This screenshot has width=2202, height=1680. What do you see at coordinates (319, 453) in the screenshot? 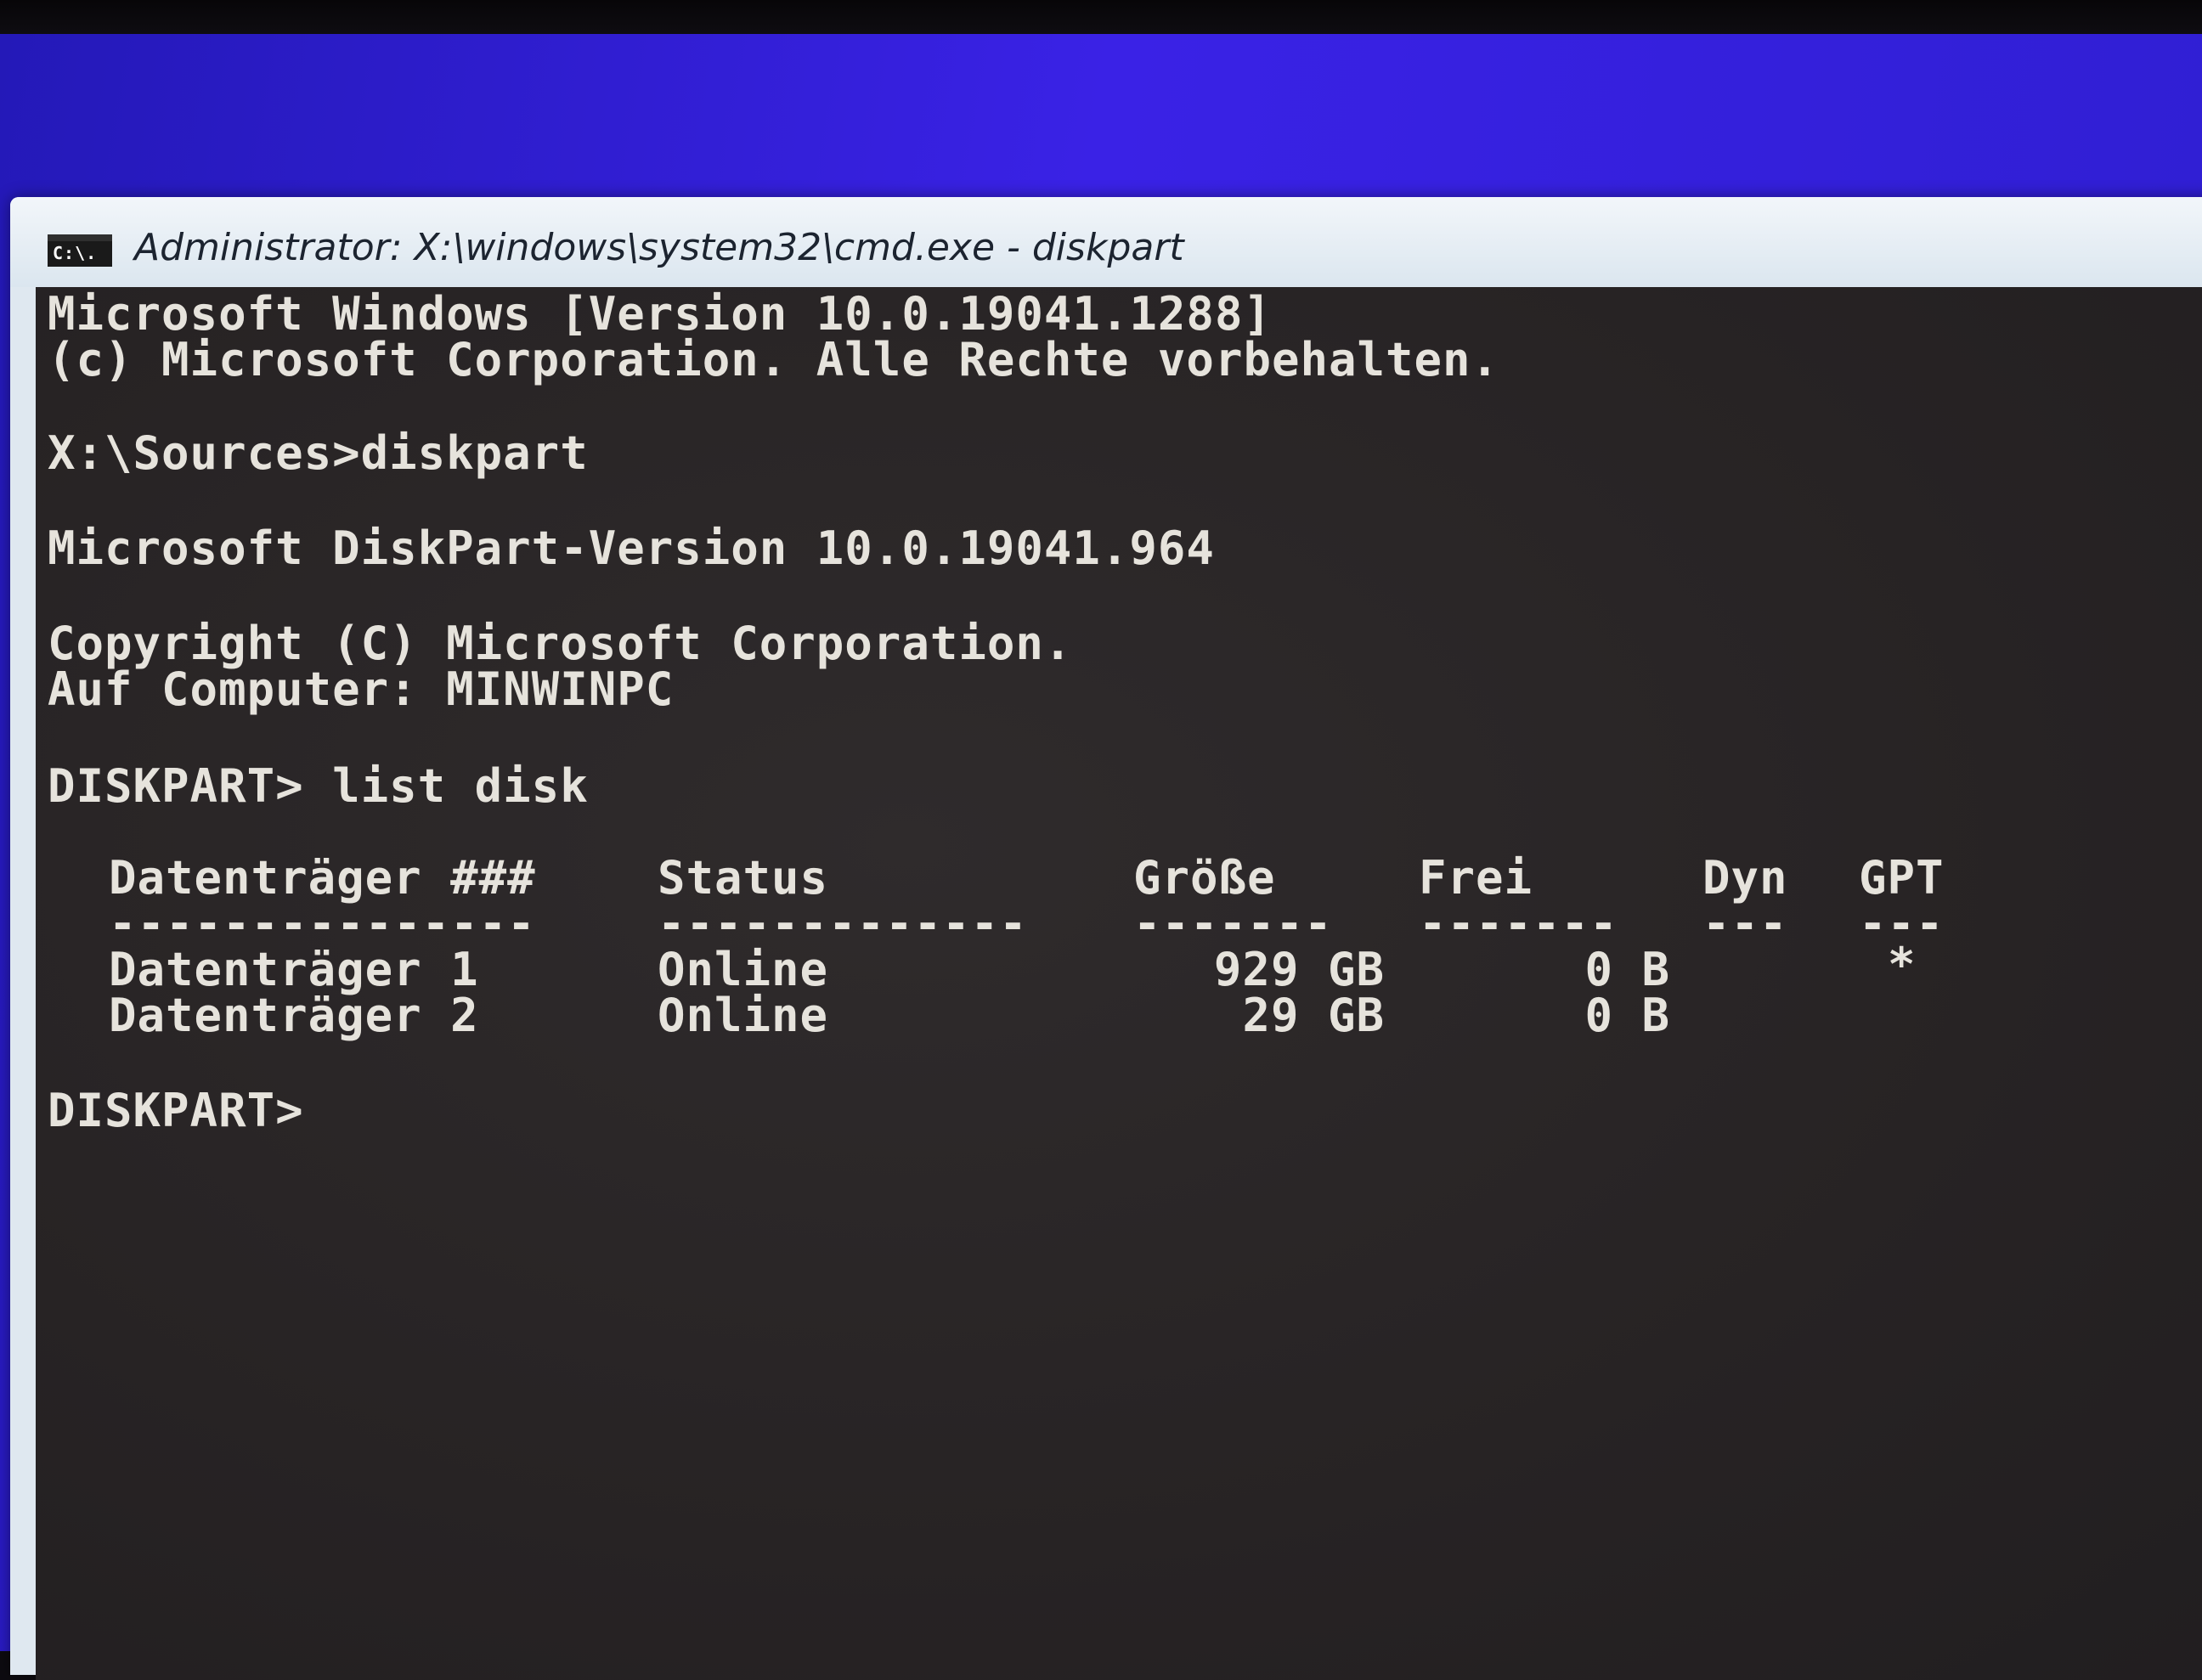
I see `console-line: X:\Sources>diskpart` at bounding box center [319, 453].